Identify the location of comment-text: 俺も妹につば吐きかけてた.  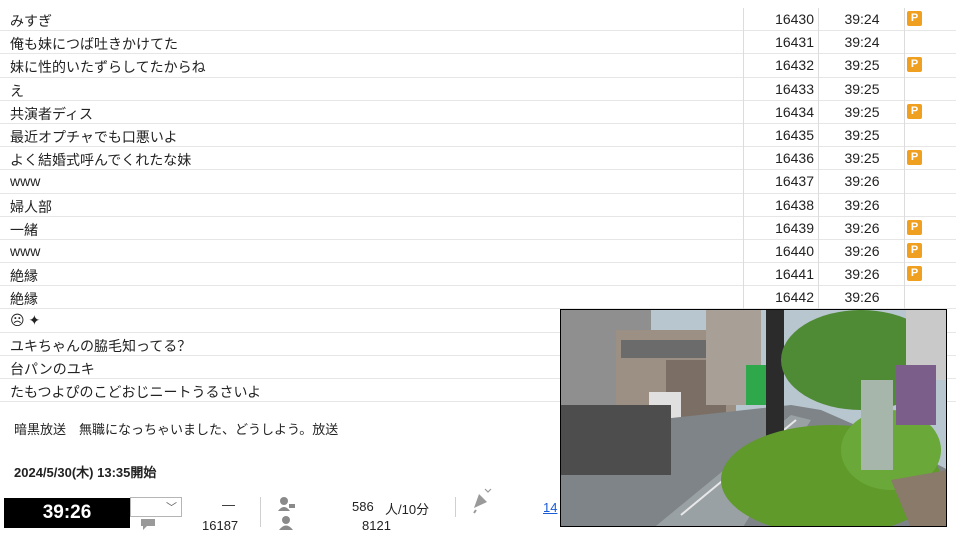
(94, 44).